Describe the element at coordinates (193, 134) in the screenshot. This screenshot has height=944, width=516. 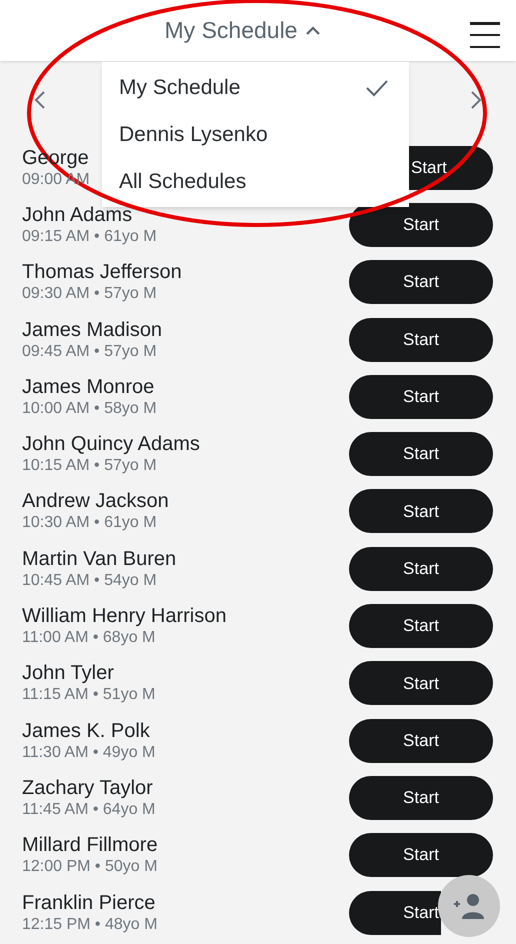
I see `menu-item: Dennis Lysenko` at that location.